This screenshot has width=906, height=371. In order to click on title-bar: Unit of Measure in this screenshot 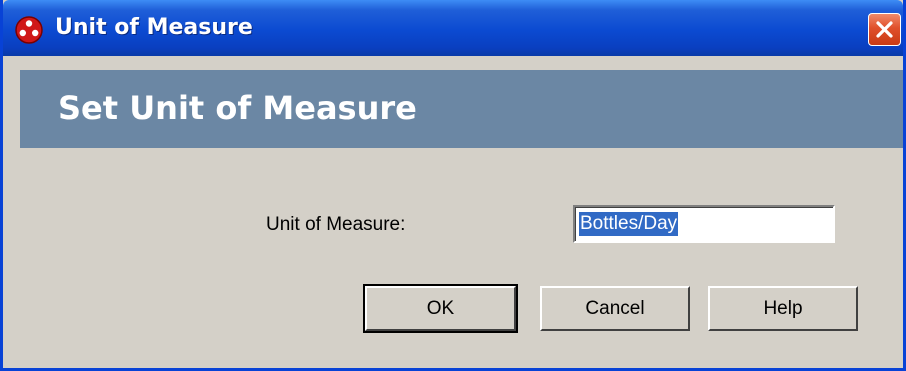, I will do `click(453, 28)`.